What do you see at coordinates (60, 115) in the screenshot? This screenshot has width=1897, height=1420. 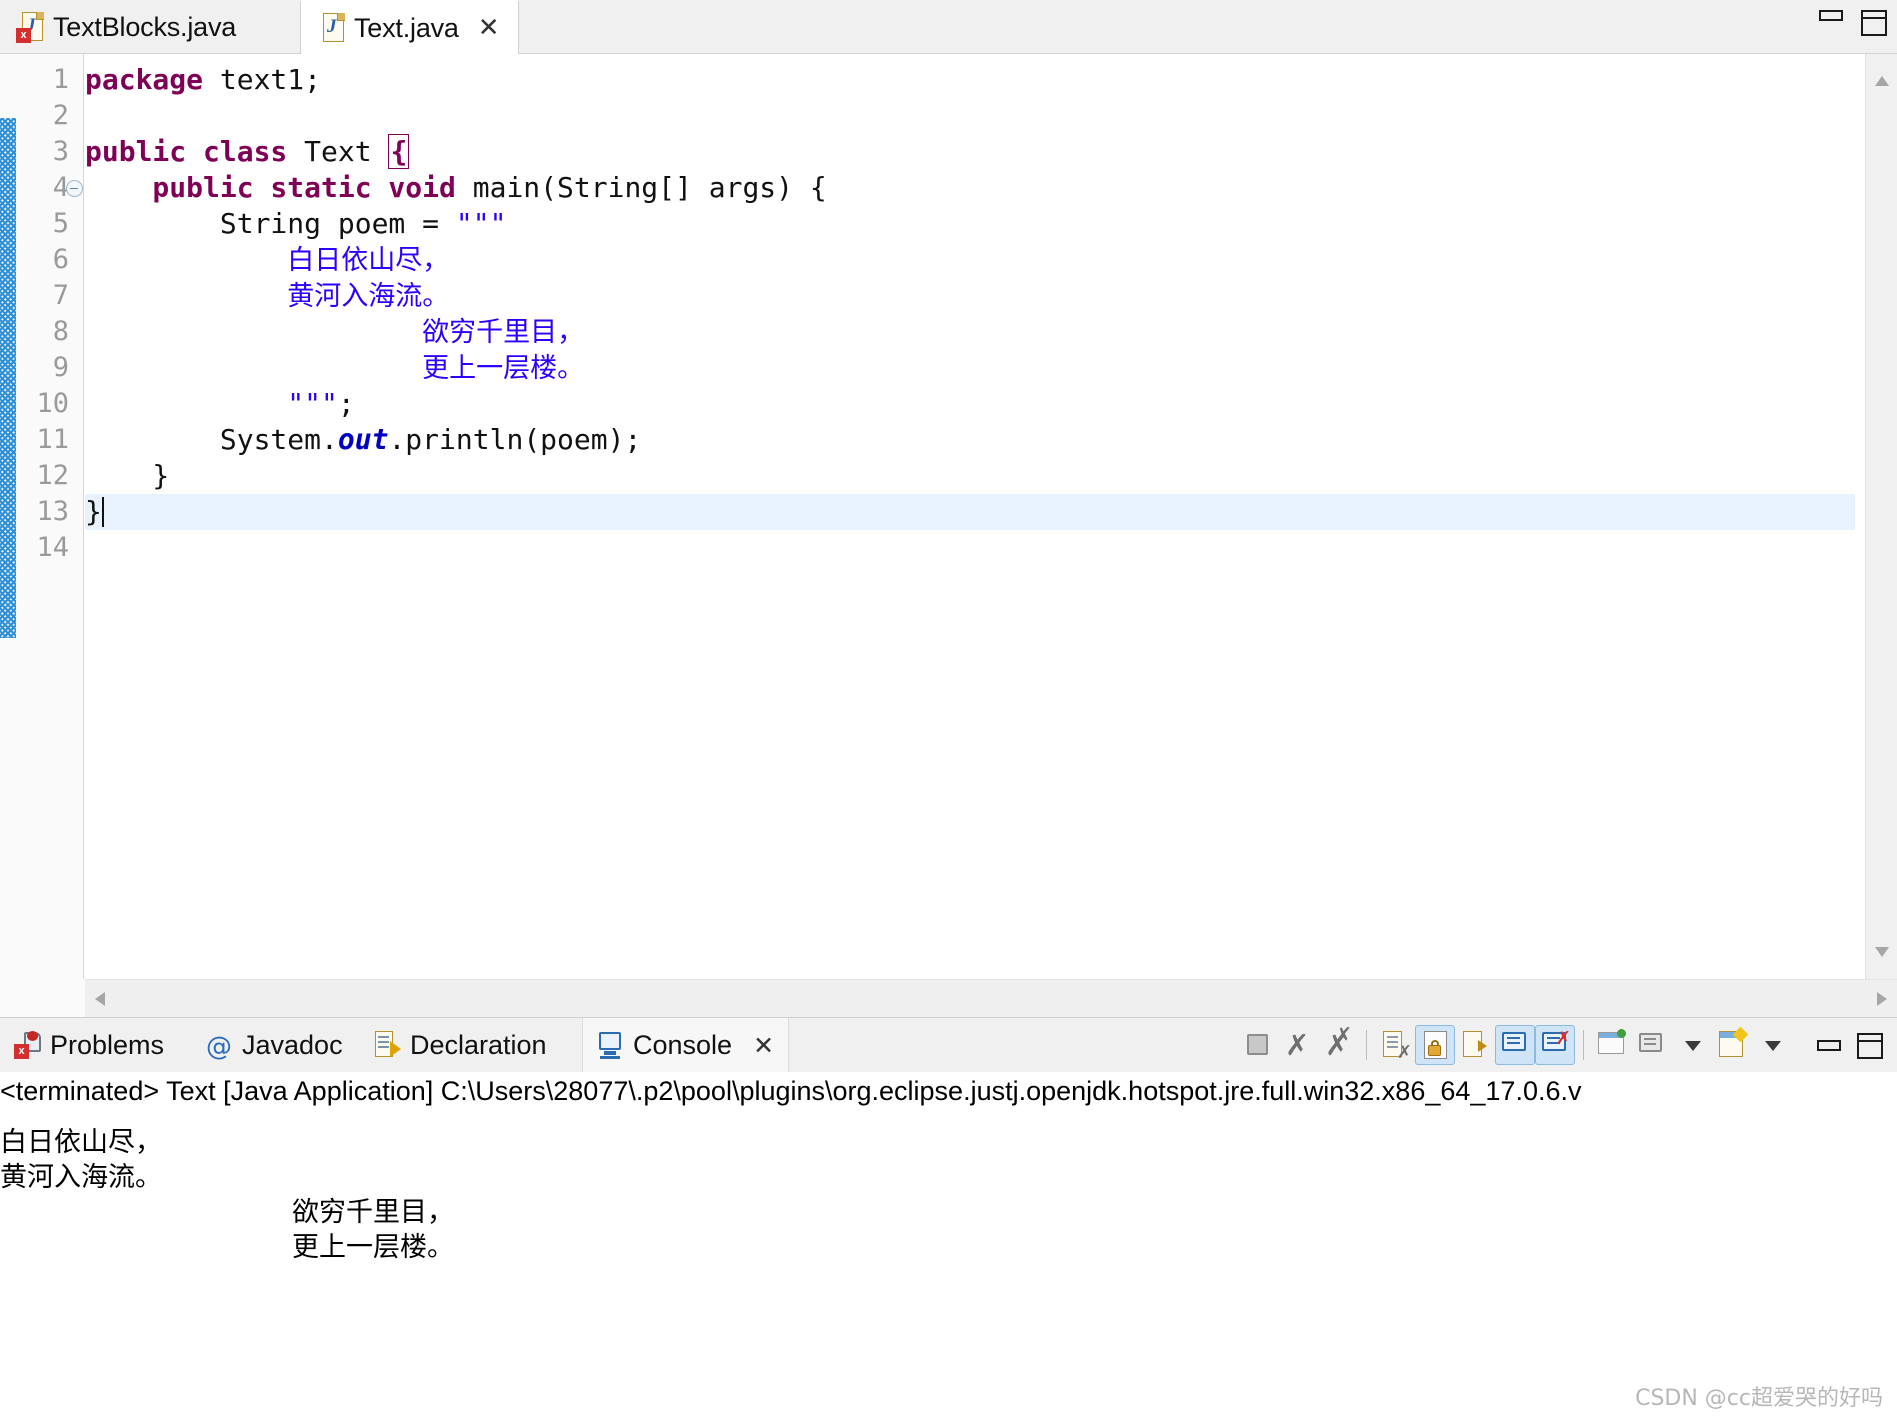 I see `line-number: 2` at bounding box center [60, 115].